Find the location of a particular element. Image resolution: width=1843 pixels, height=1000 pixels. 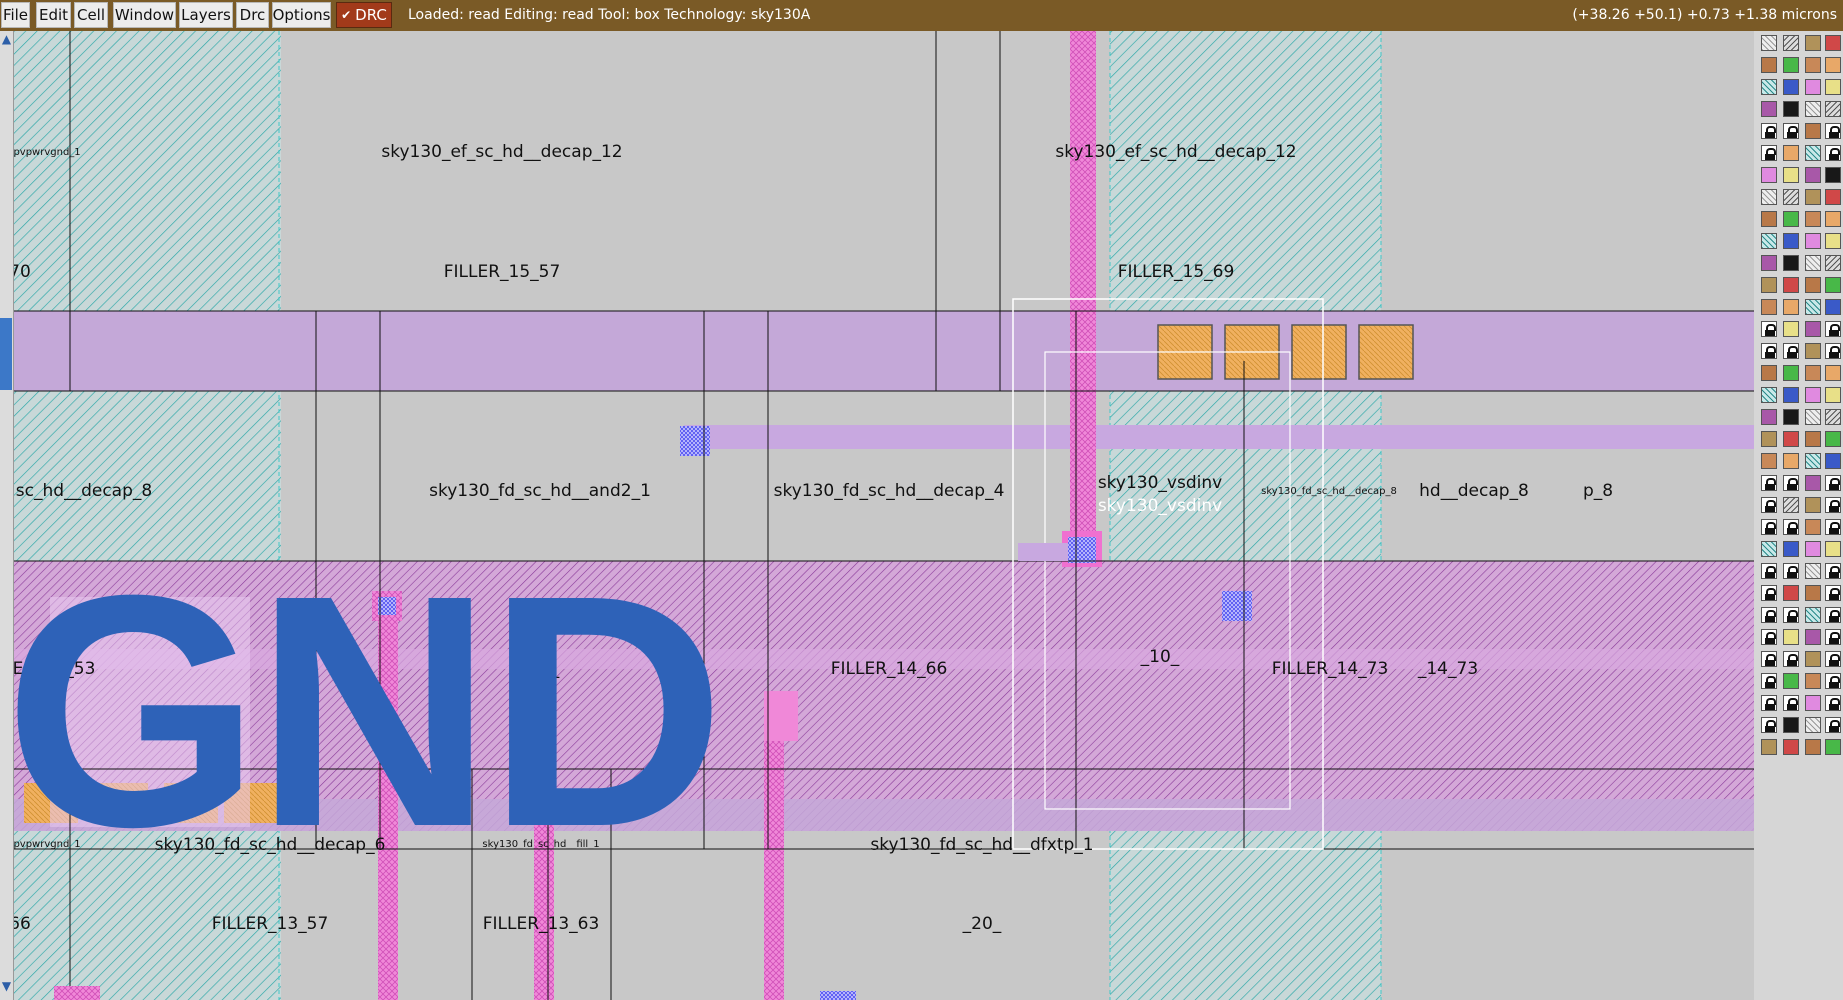

menu-options: Options is located at coordinates (301, 15).